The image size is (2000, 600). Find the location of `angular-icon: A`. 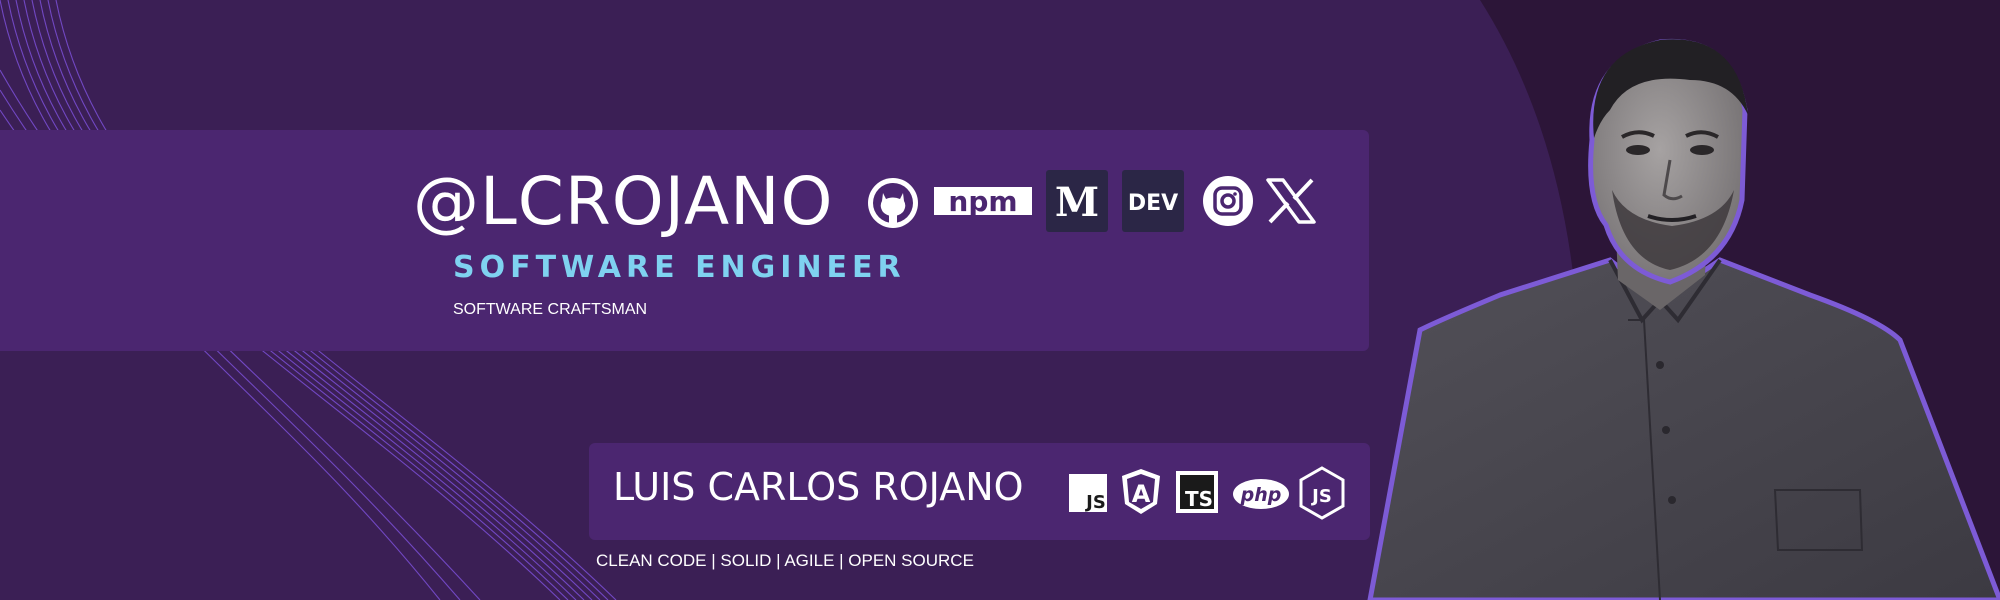

angular-icon: A is located at coordinates (1141, 491).